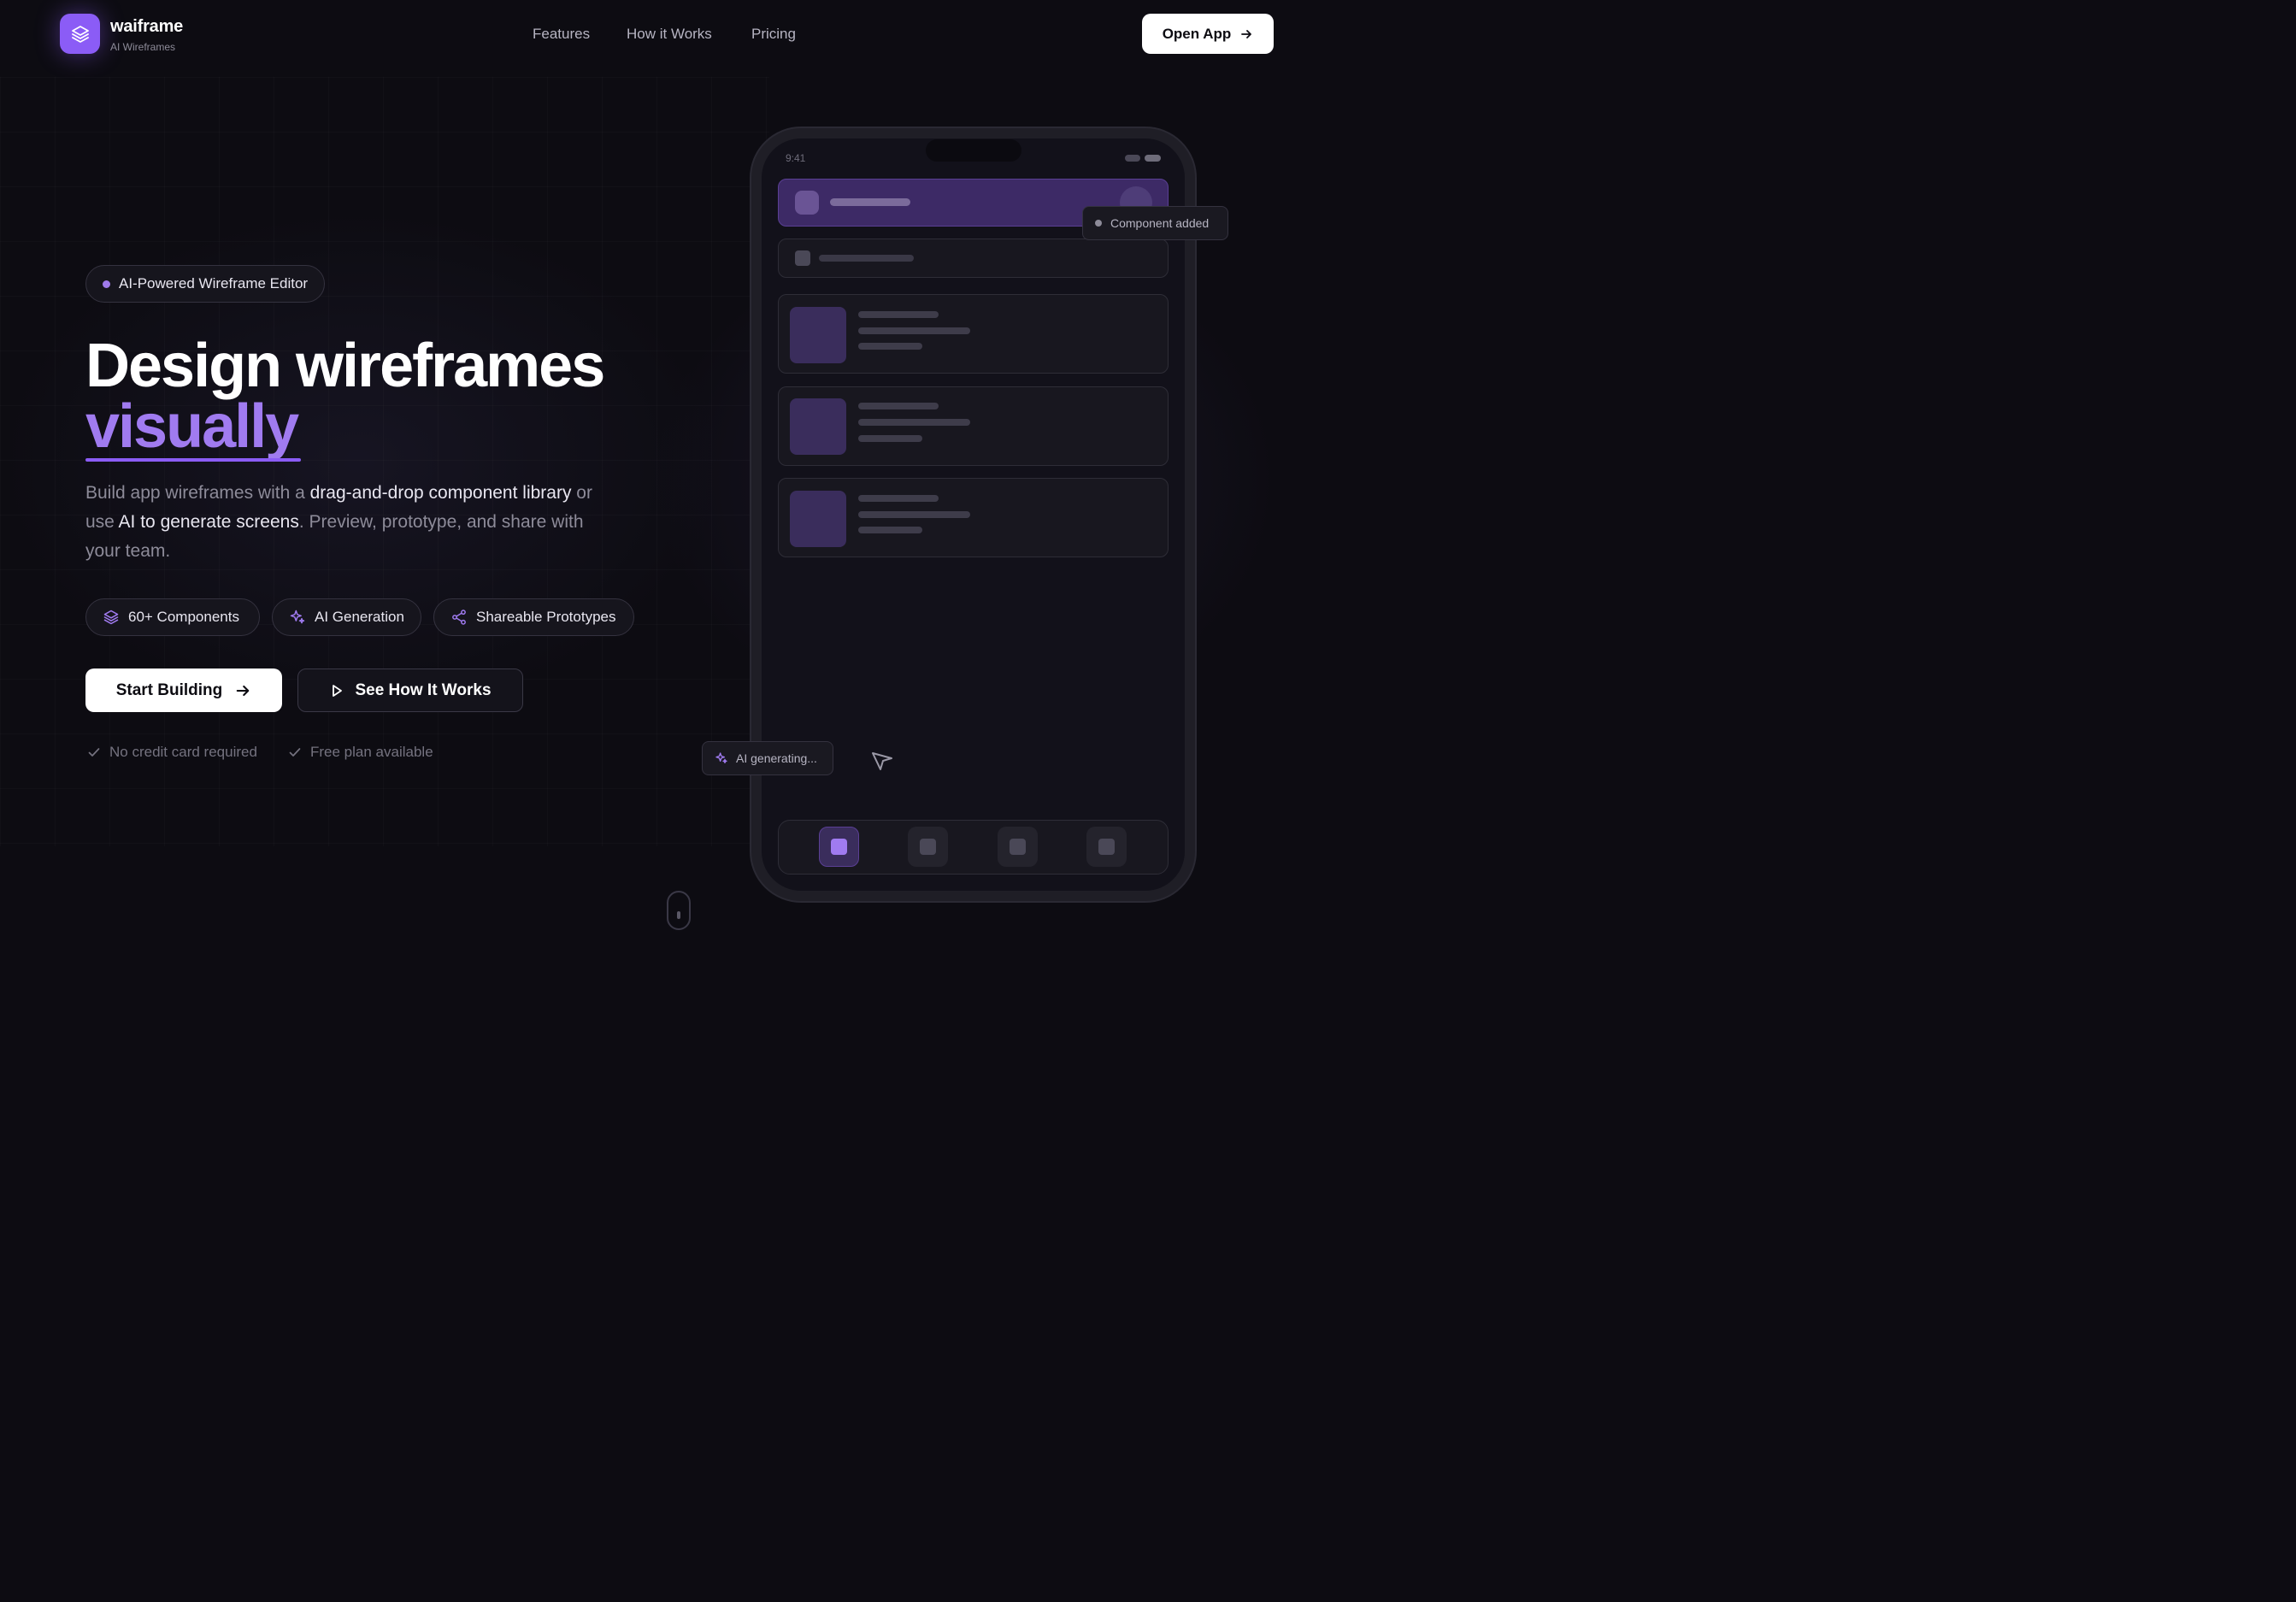  What do you see at coordinates (866, 258) in the screenshot?
I see `search-text-placeholder` at bounding box center [866, 258].